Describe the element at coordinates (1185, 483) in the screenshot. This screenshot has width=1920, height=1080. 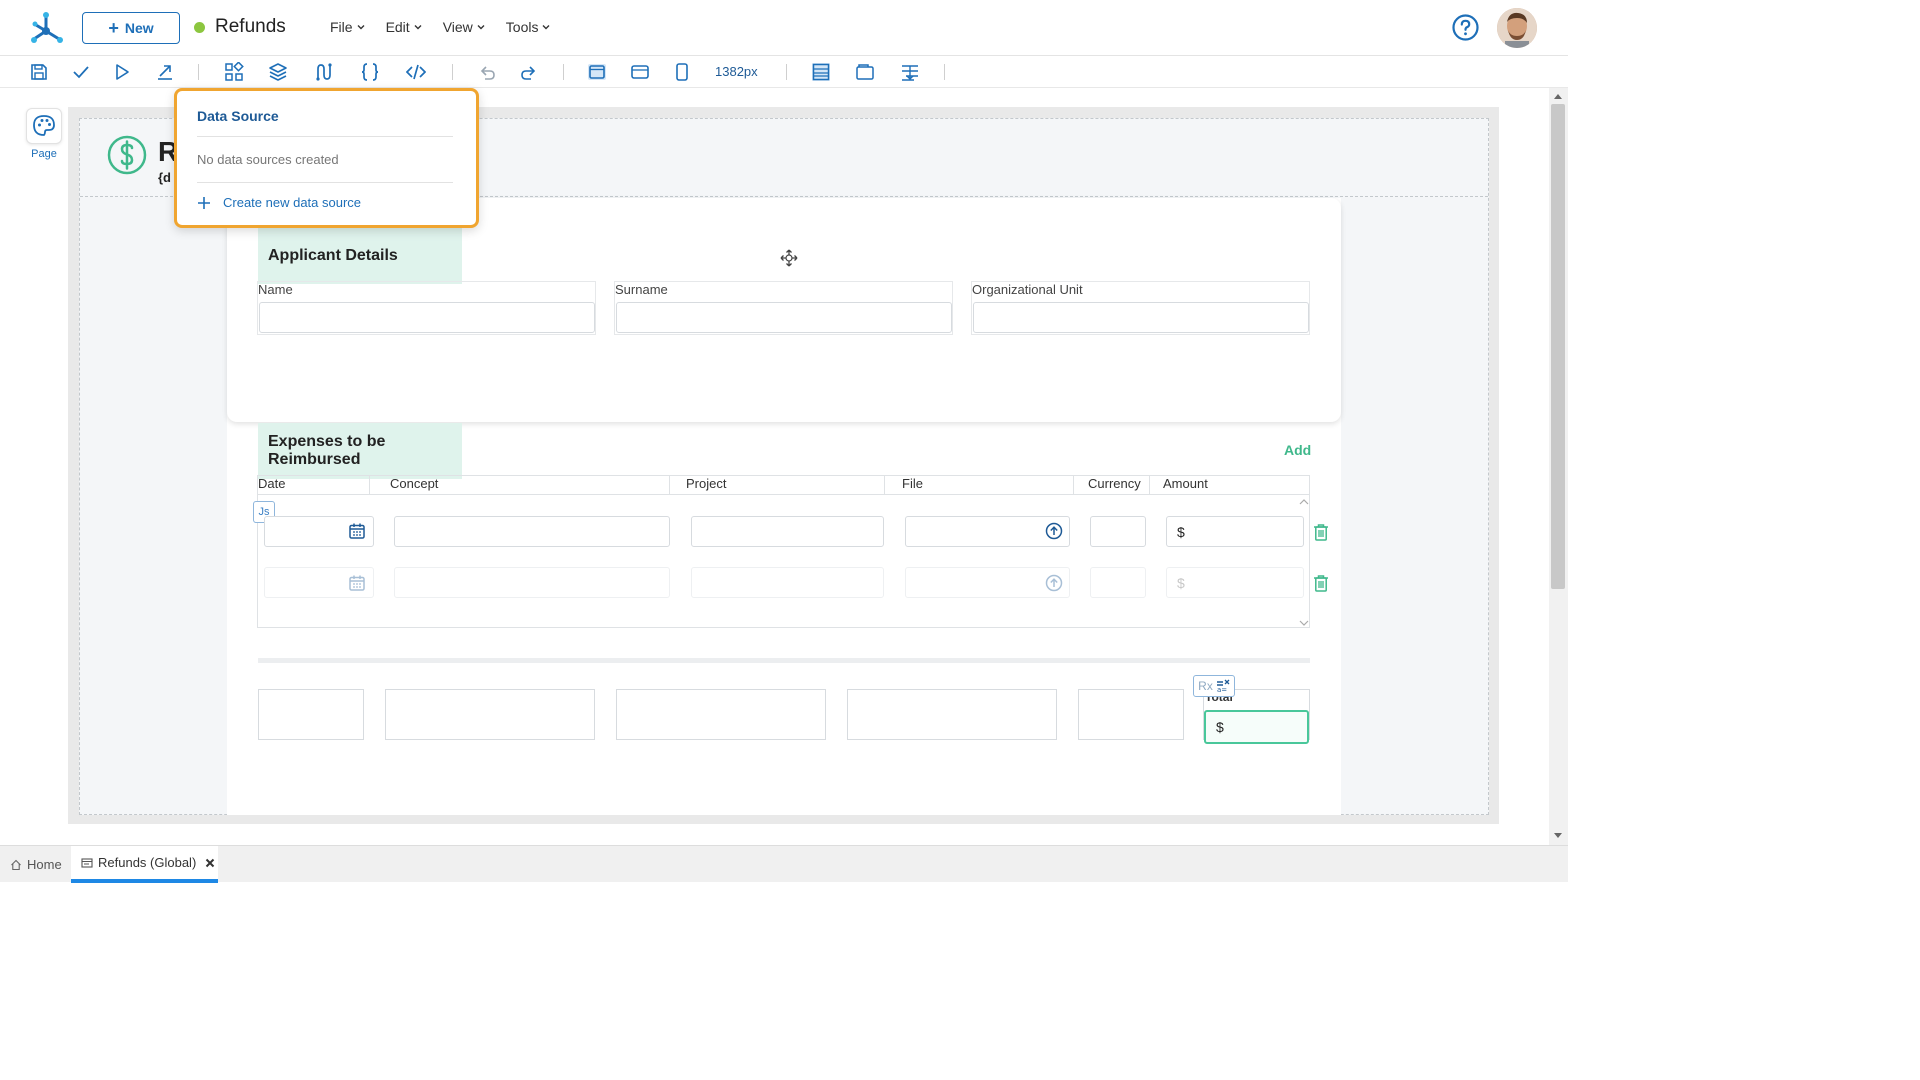
I see `col-amount: Amount` at that location.